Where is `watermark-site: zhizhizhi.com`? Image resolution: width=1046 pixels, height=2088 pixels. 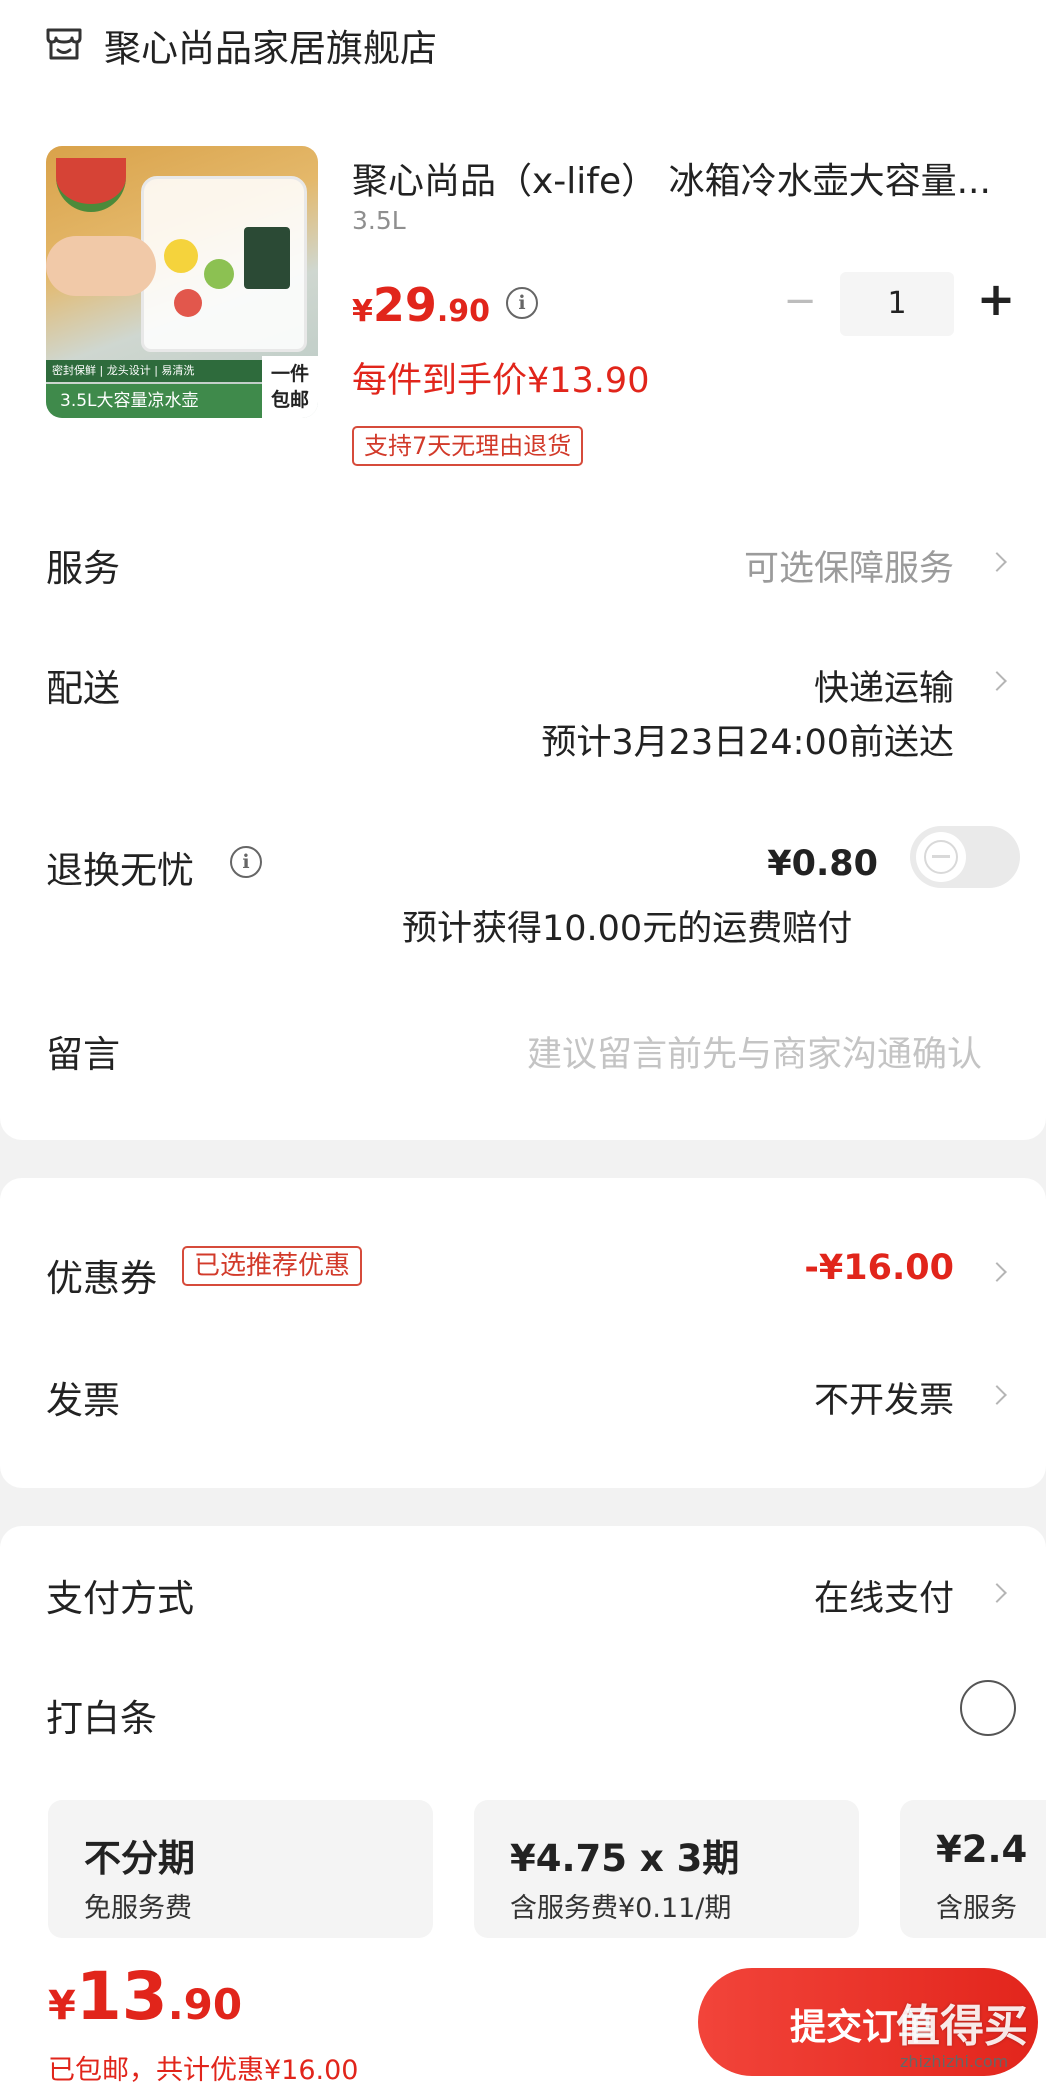 watermark-site: zhizhizhi.com is located at coordinates (954, 2061).